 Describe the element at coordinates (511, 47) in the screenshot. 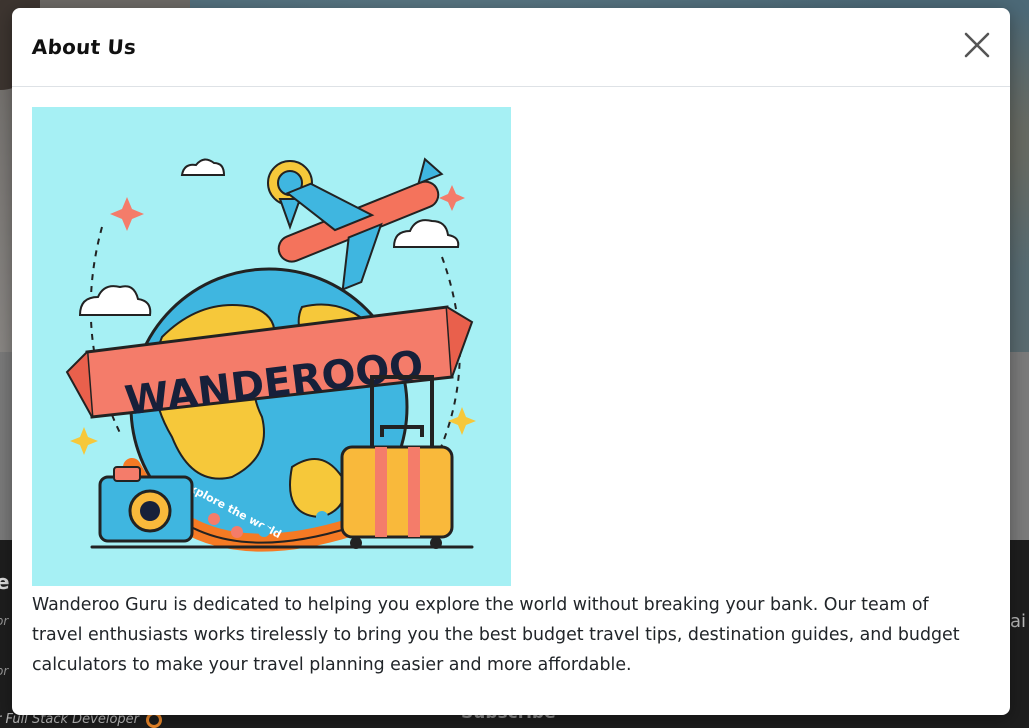

I see `modal-header: About Us` at that location.